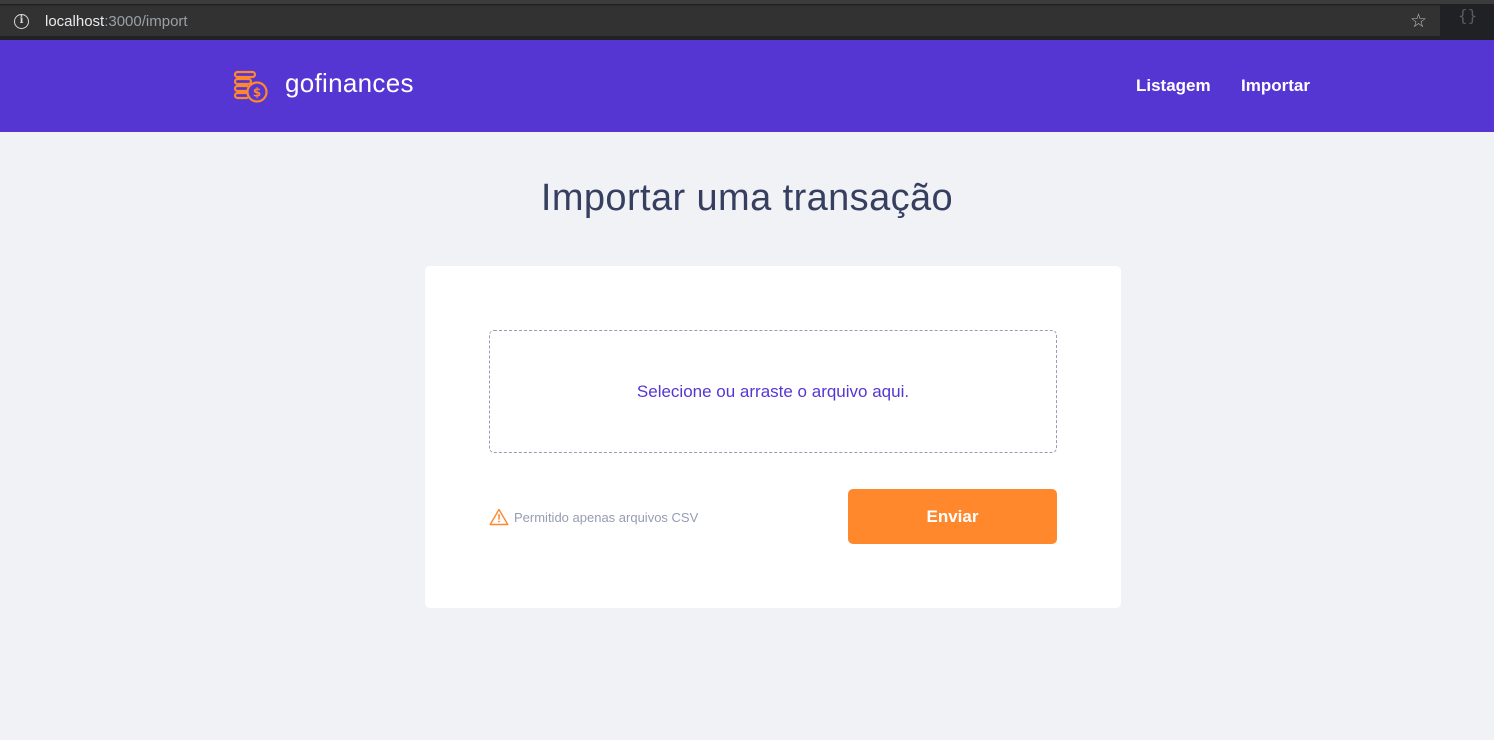  What do you see at coordinates (75, 21) in the screenshot?
I see `url-host: localhost` at bounding box center [75, 21].